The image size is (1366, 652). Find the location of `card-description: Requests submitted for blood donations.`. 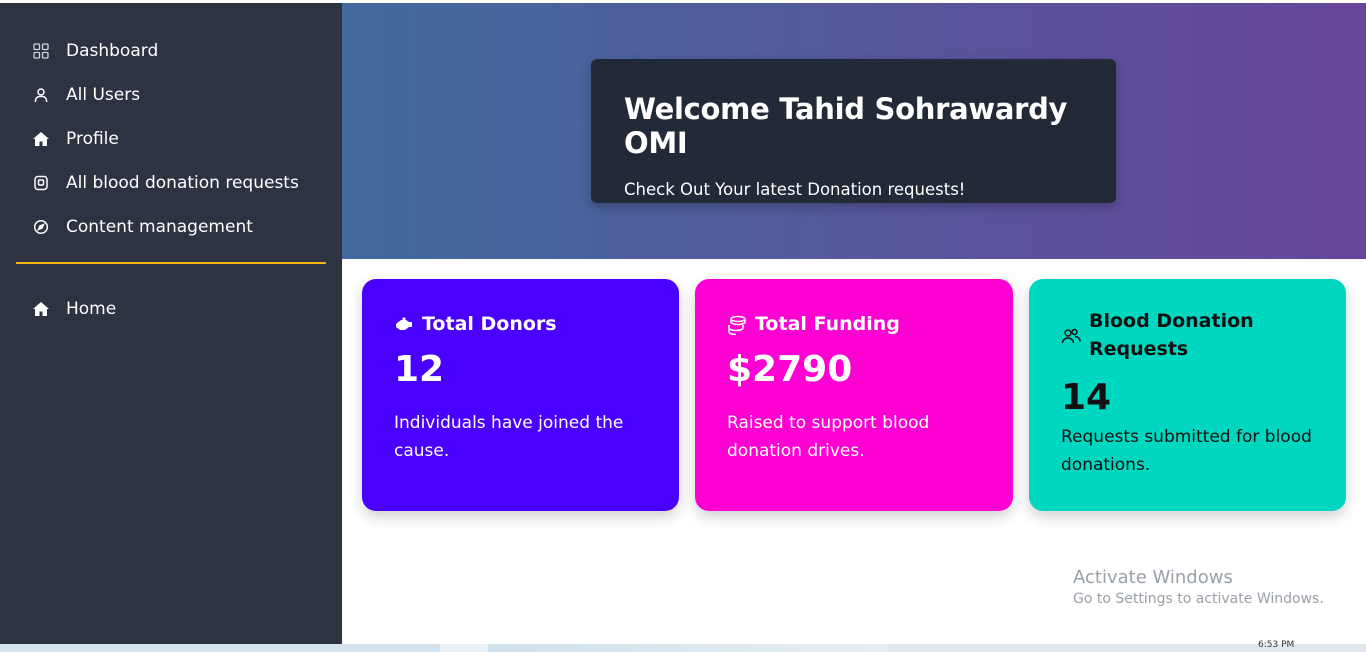

card-description: Requests submitted for blood donations. is located at coordinates (1186, 451).